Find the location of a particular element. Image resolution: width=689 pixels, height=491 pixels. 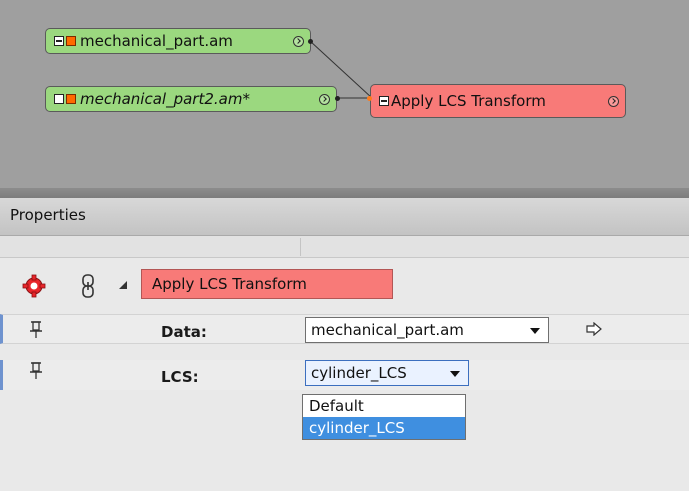

lcs-select-value: cylinder_LCS is located at coordinates (359, 373).